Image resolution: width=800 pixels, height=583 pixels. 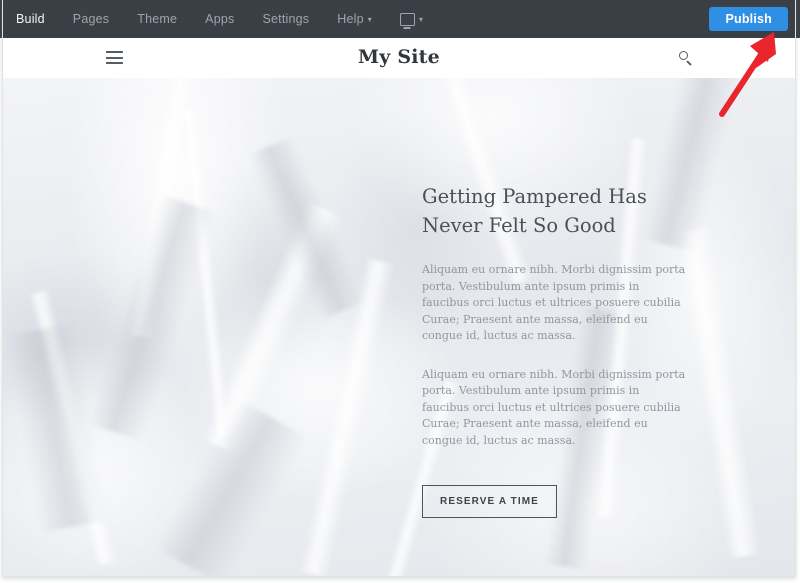 I want to click on toolbar-item-build-label: Build, so click(x=30, y=19).